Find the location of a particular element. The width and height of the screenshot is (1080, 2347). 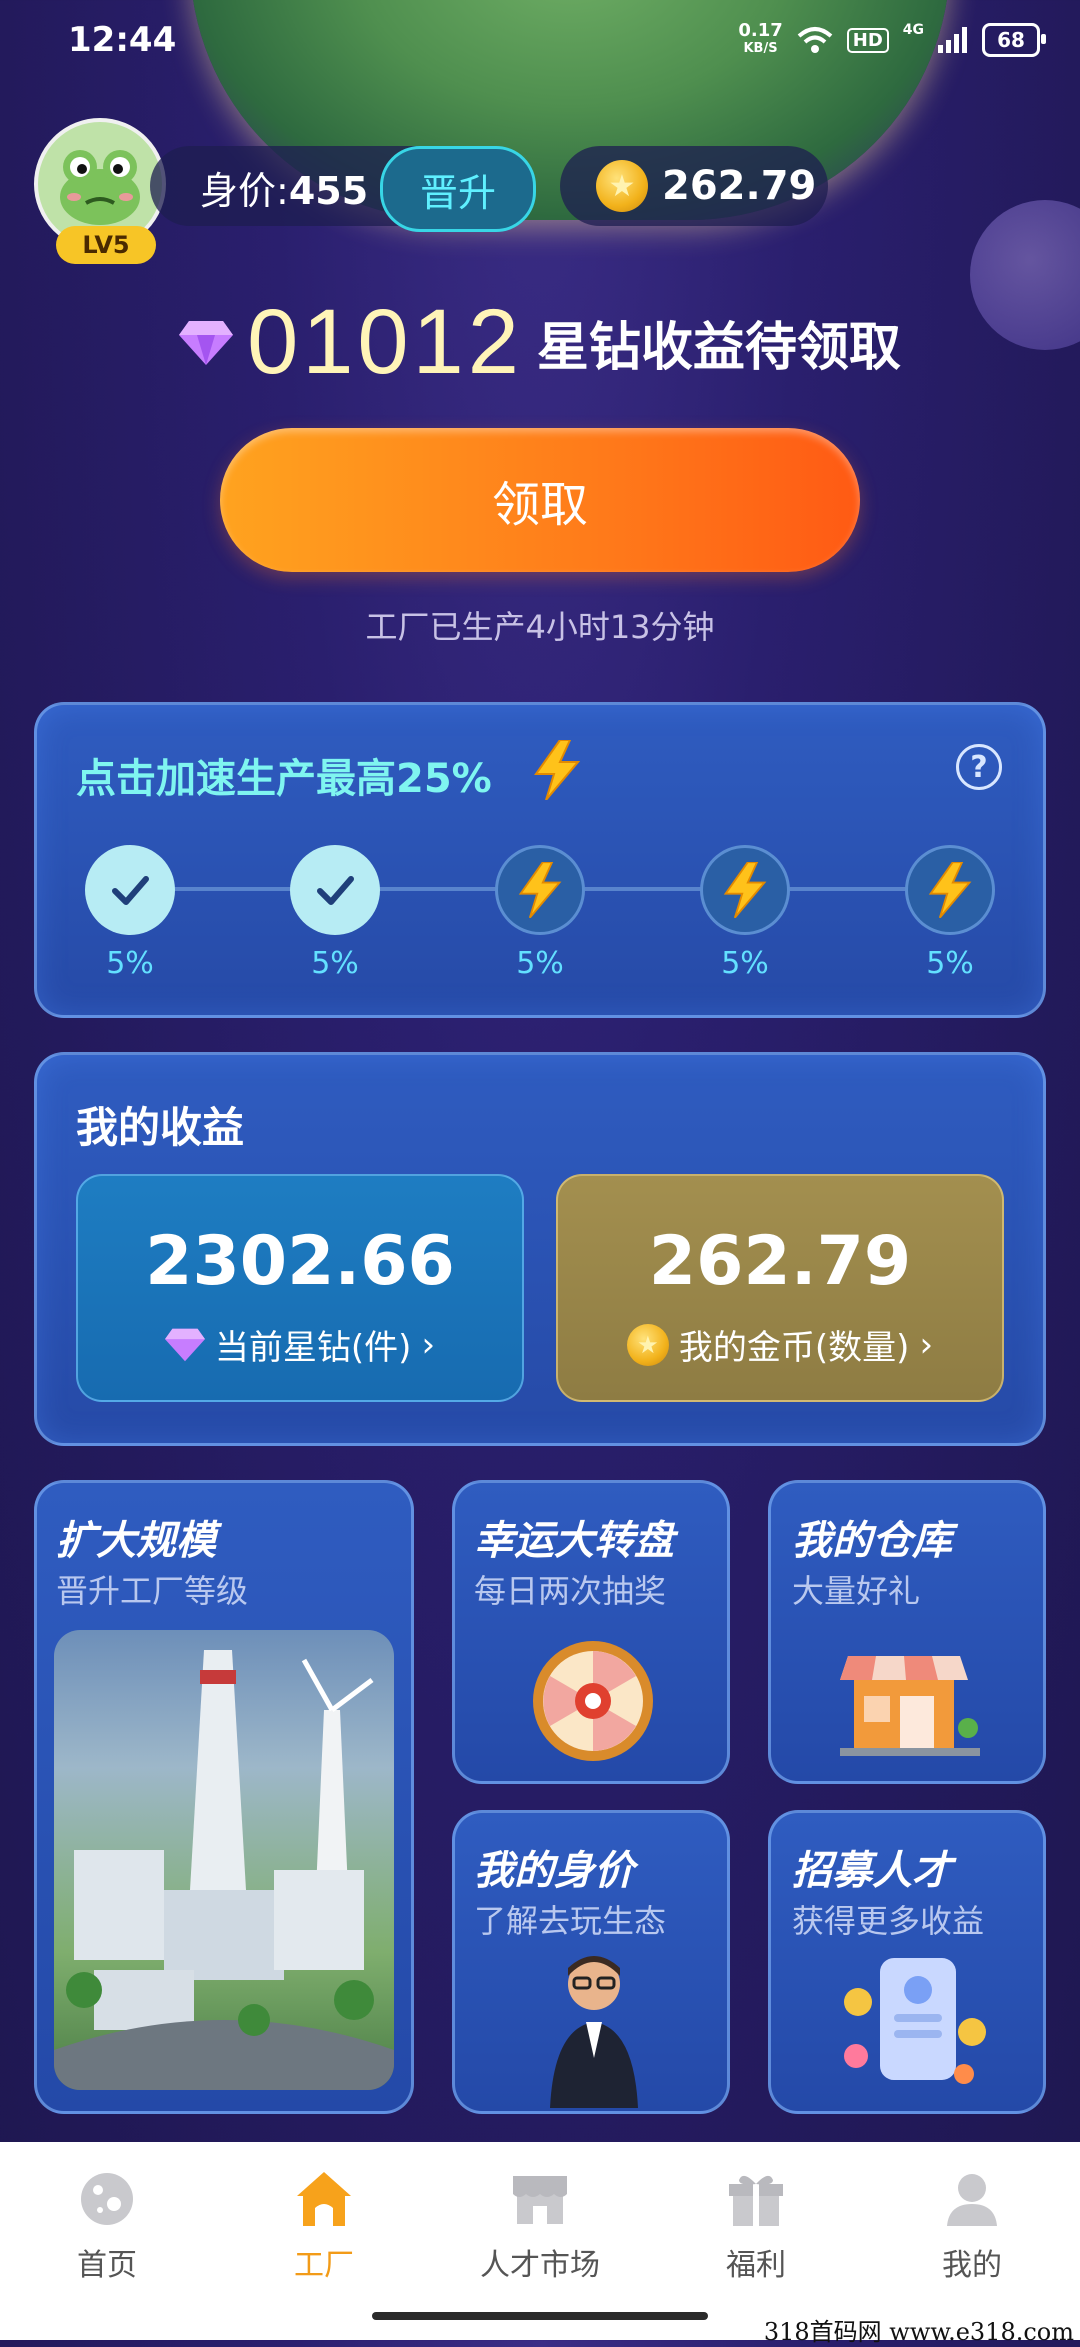

nav-factory: 工厂 is located at coordinates (324, 2226).